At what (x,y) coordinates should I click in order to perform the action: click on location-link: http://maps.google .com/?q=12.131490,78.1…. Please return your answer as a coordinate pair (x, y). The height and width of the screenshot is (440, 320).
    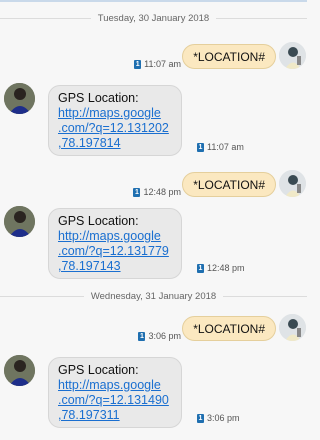
    Looking at the image, I should click on (115, 400).